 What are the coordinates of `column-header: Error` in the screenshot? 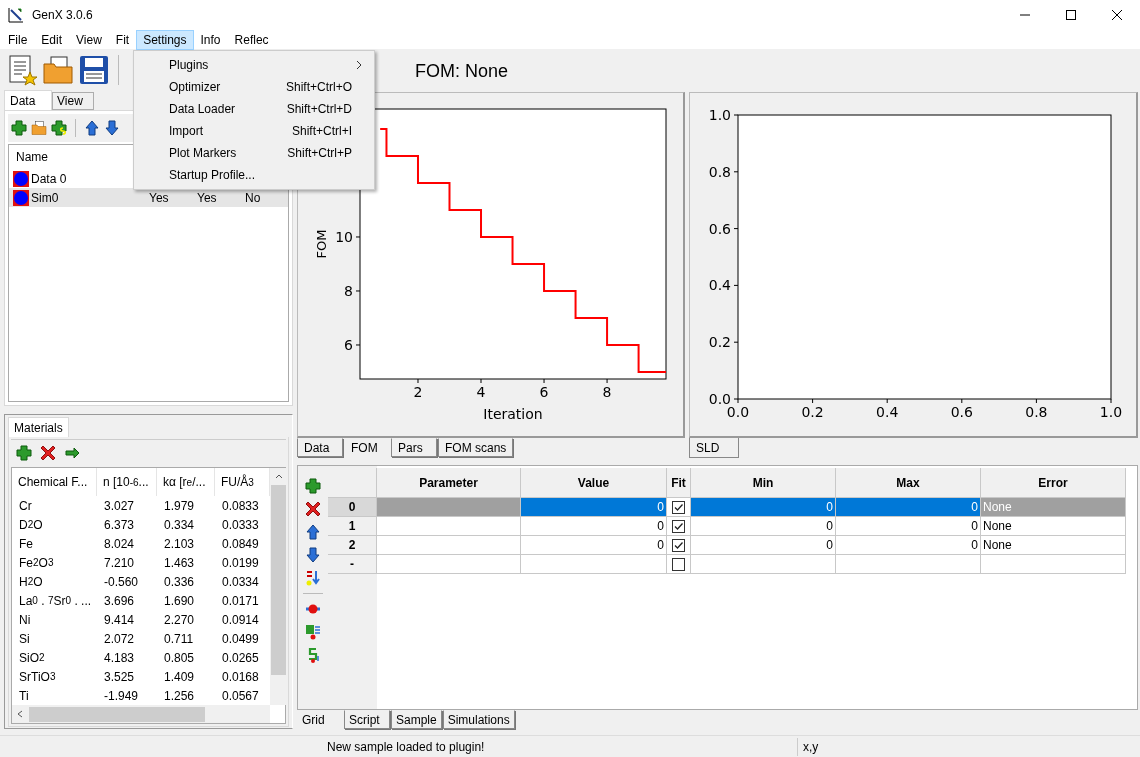 It's located at (1053, 483).